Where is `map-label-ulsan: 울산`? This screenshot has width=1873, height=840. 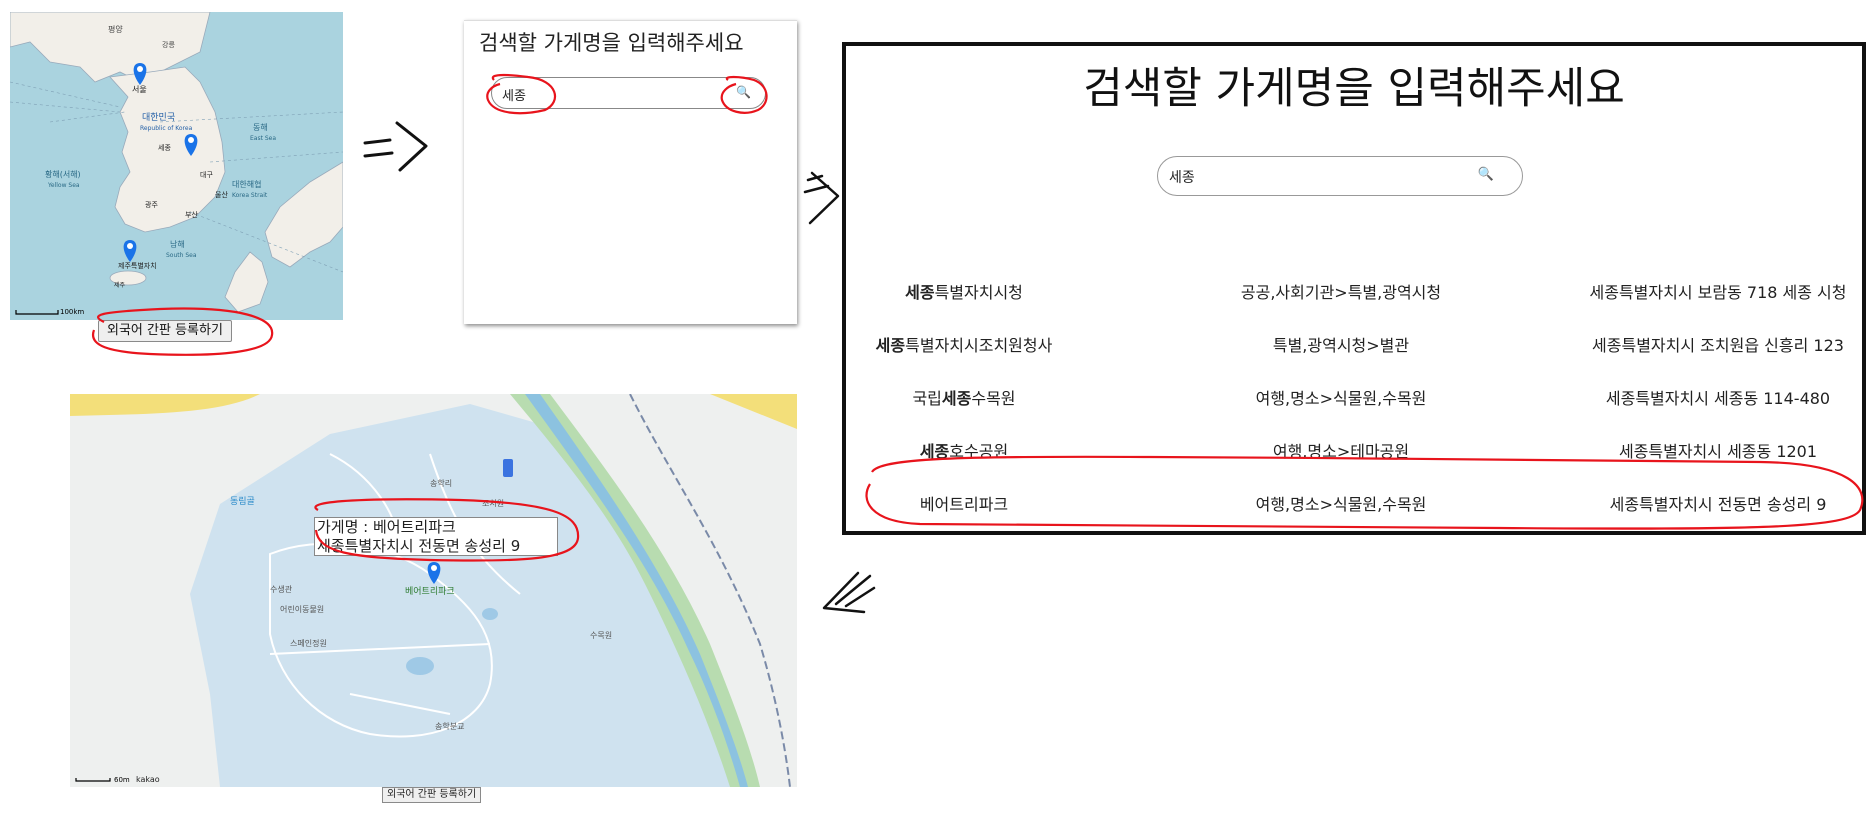
map-label-ulsan: 울산 is located at coordinates (221, 194).